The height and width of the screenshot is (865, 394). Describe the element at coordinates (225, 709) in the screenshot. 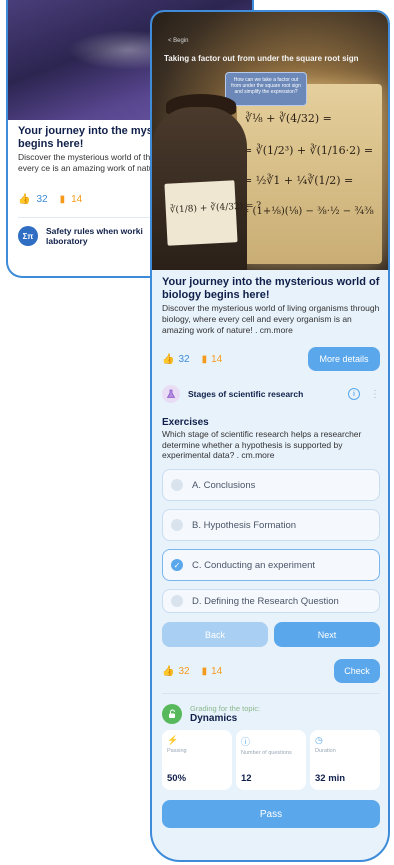

I see `grading-subtitle: Grading for the topic:` at that location.